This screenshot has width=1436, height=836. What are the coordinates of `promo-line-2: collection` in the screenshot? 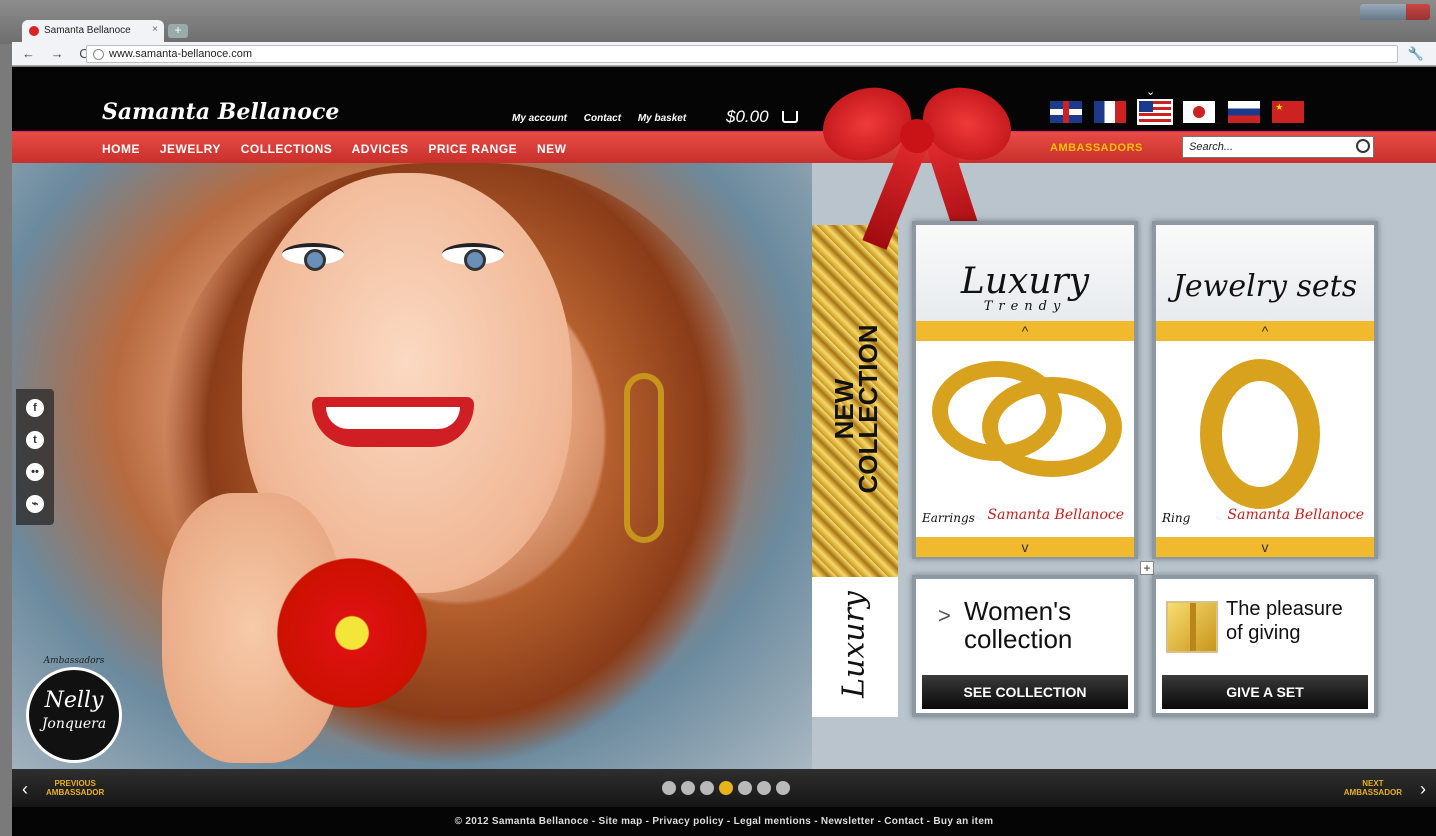 It's located at (1018, 639).